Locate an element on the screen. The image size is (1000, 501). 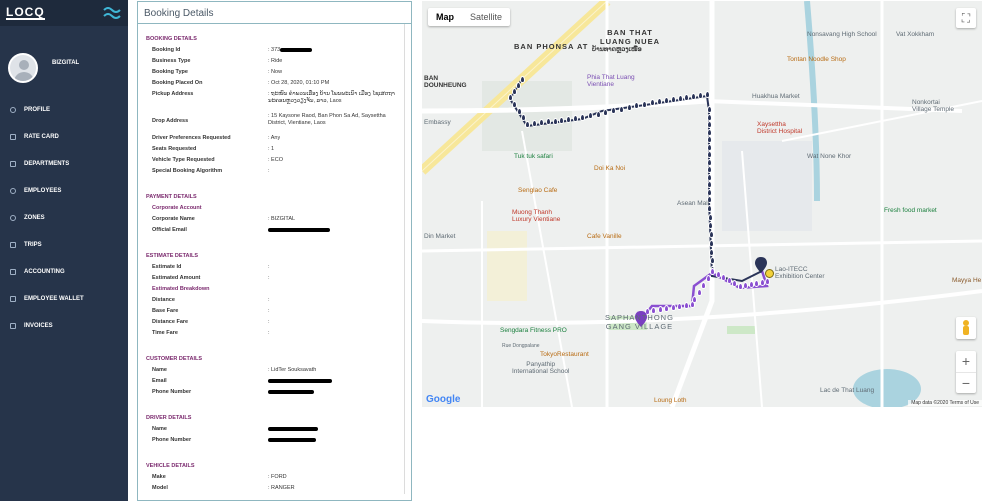
sidebar-item-label: PROFILE is located at coordinates (37, 109).